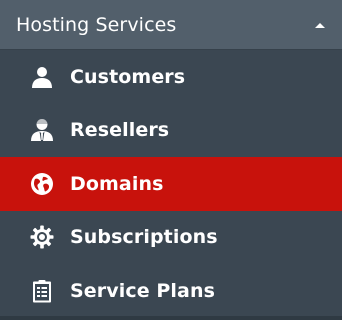 This screenshot has height=320, width=342. Describe the element at coordinates (42, 291) in the screenshot. I see `clipboard-icon` at that location.